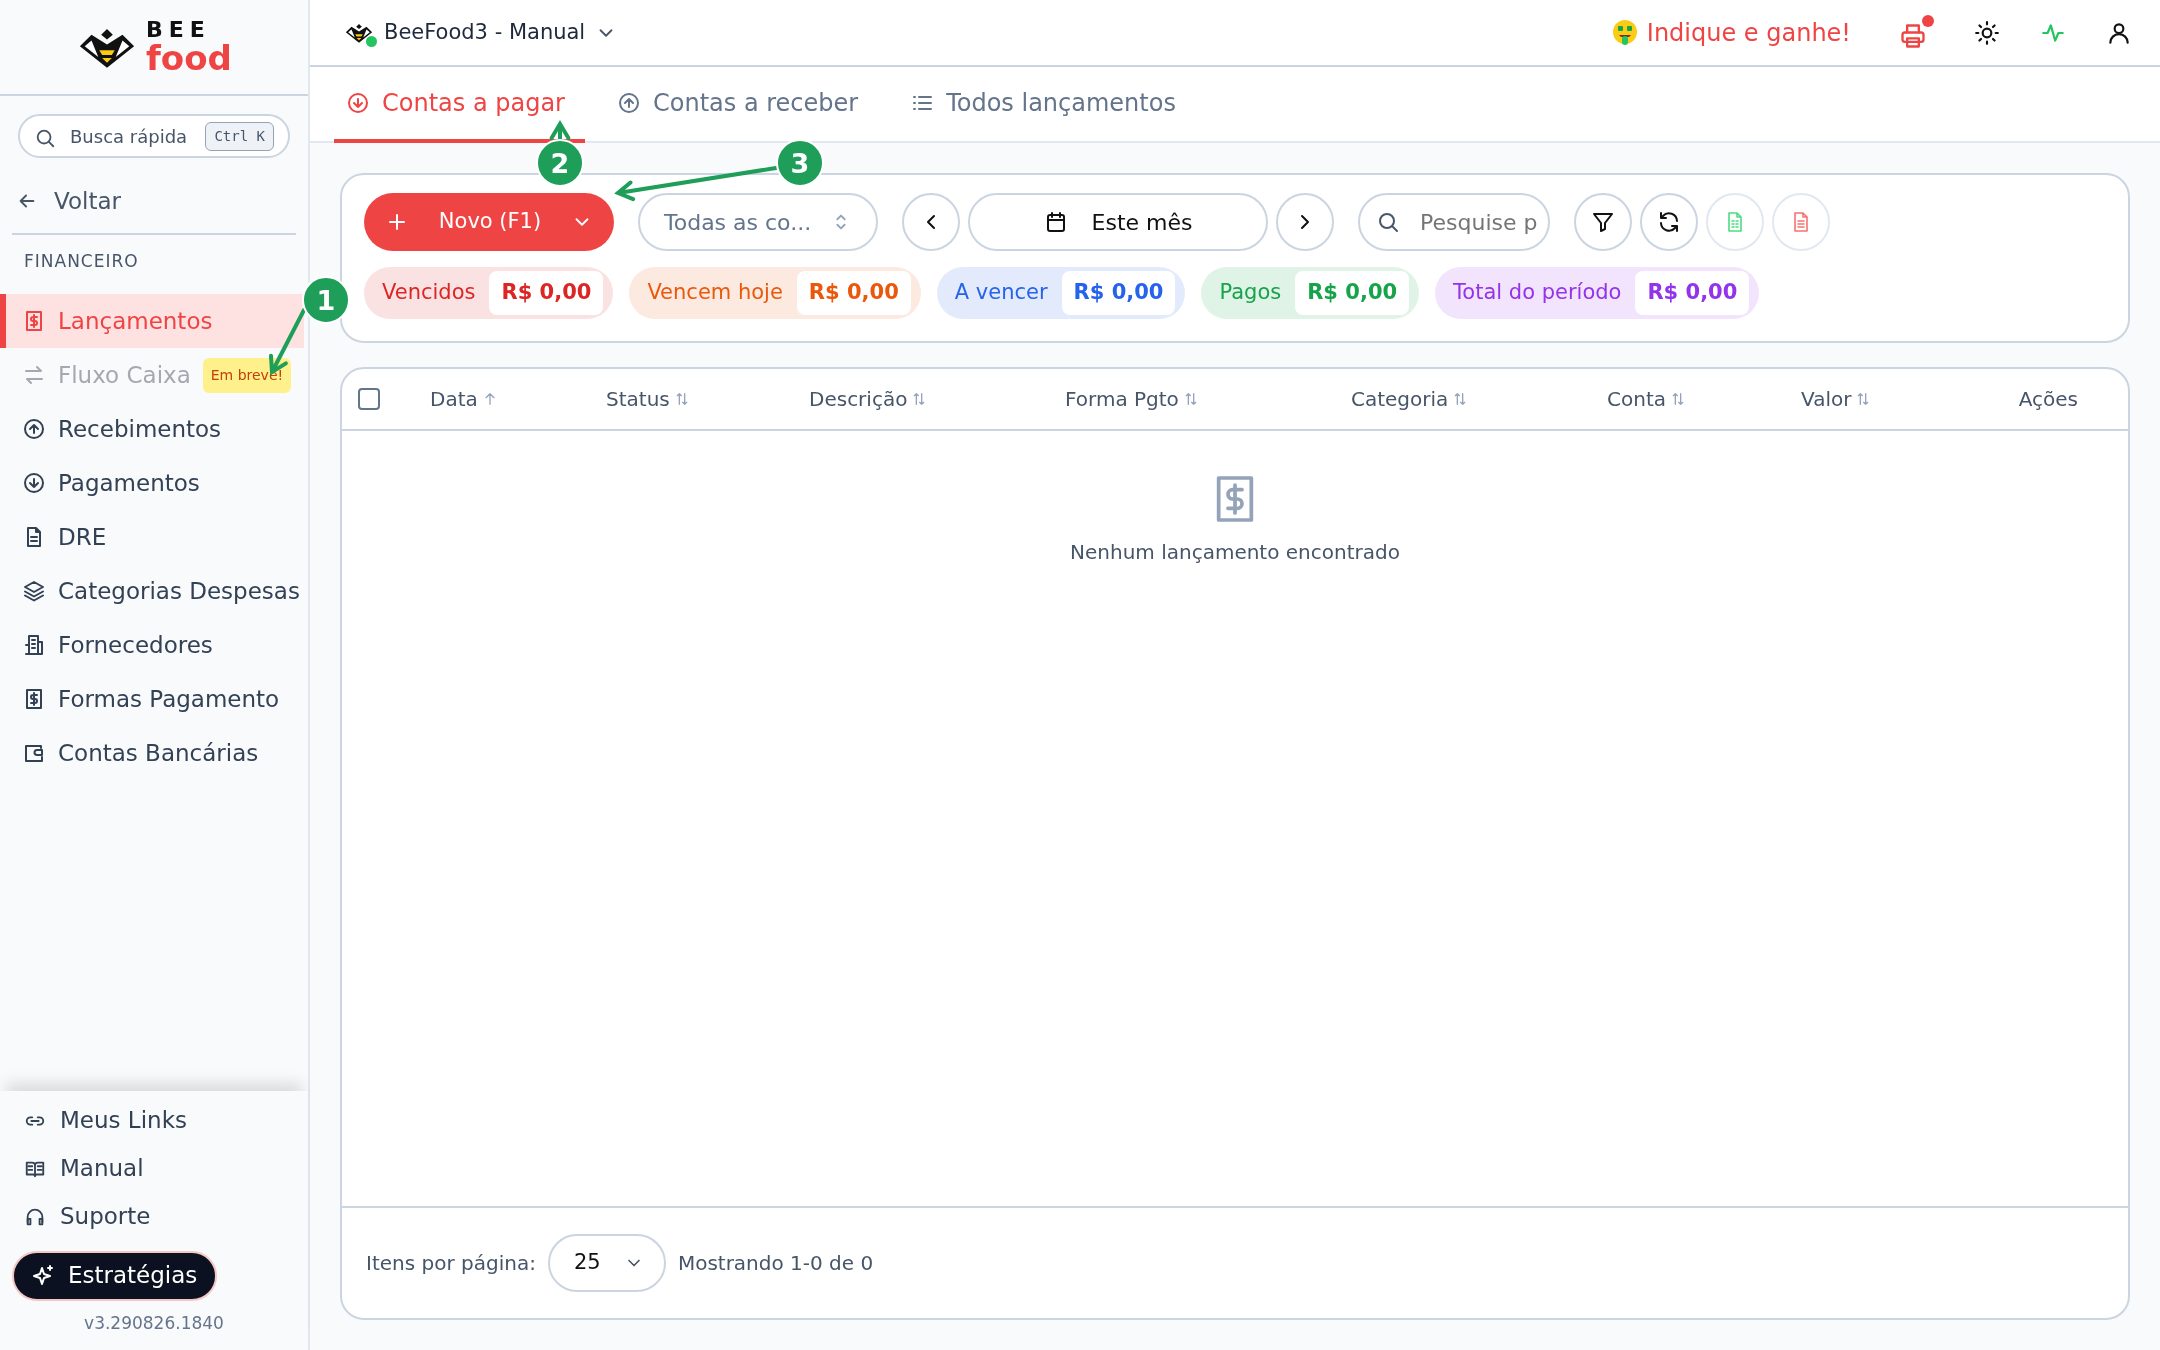 The width and height of the screenshot is (2160, 1350). What do you see at coordinates (189, 58) in the screenshot?
I see `logo-text: food` at bounding box center [189, 58].